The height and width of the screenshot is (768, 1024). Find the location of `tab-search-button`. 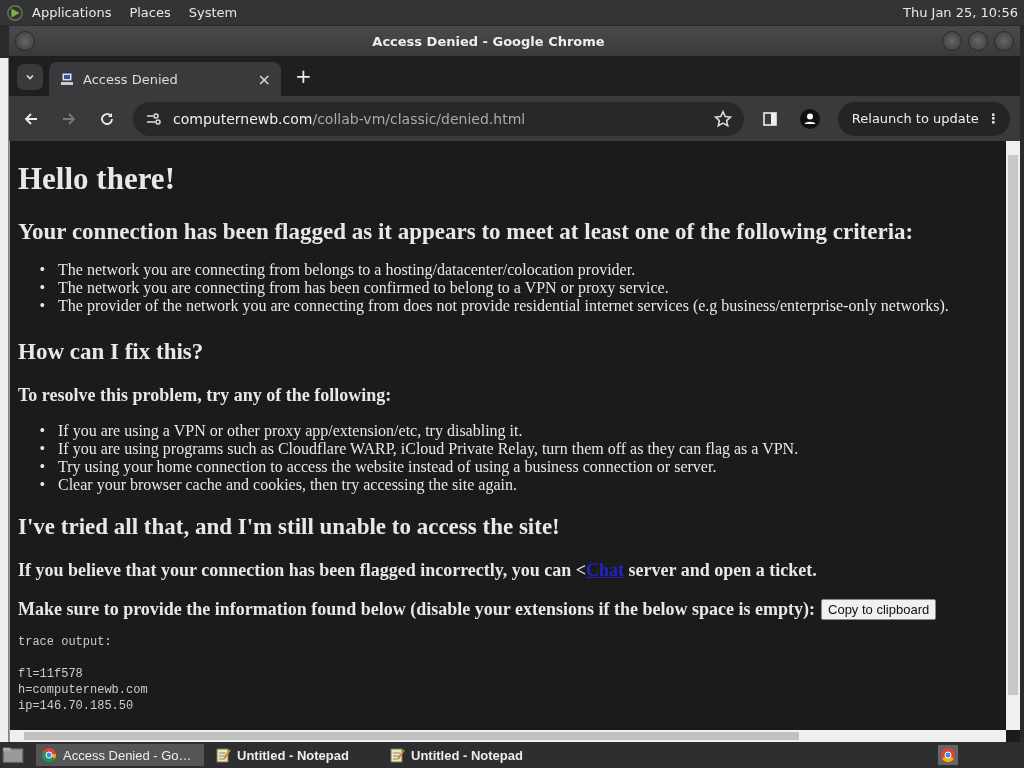

tab-search-button is located at coordinates (30, 77).